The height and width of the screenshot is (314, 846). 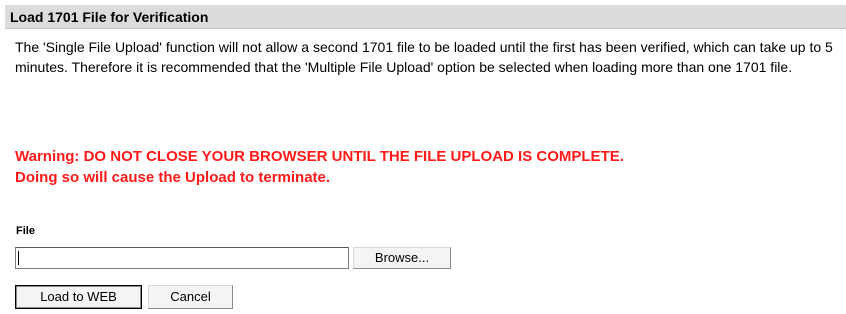 I want to click on file-path-input, so click(x=182, y=258).